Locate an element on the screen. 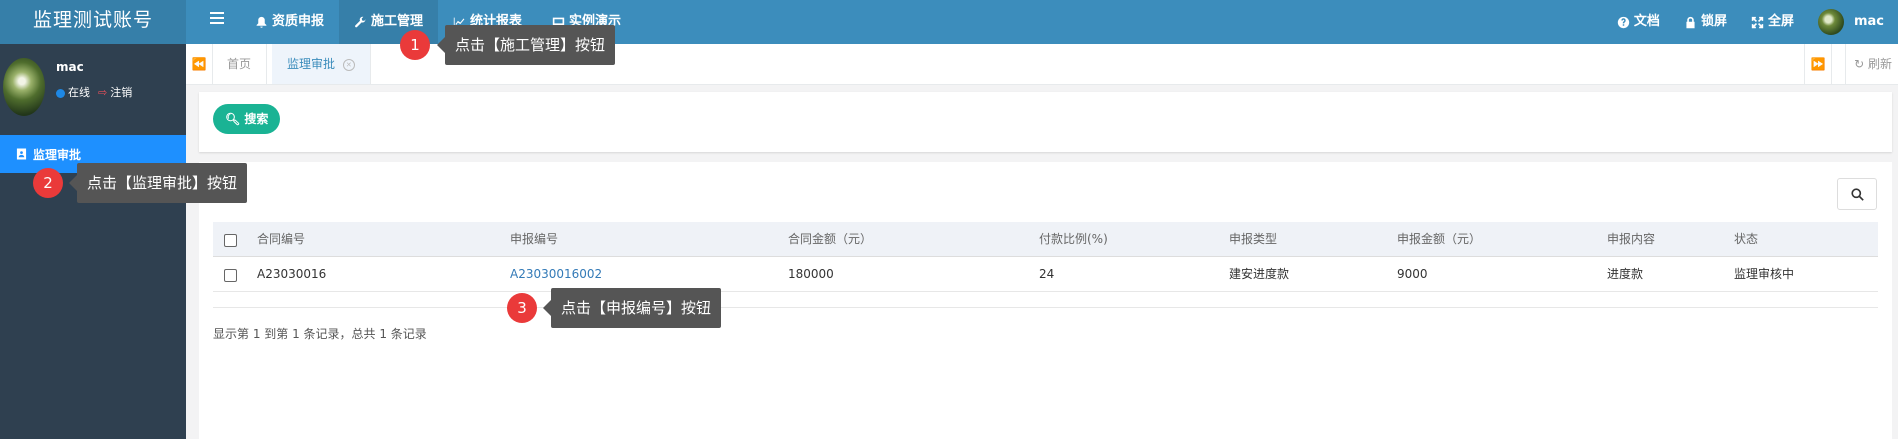 The width and height of the screenshot is (1898, 439). refresh-label: 刷新 is located at coordinates (1879, 64).